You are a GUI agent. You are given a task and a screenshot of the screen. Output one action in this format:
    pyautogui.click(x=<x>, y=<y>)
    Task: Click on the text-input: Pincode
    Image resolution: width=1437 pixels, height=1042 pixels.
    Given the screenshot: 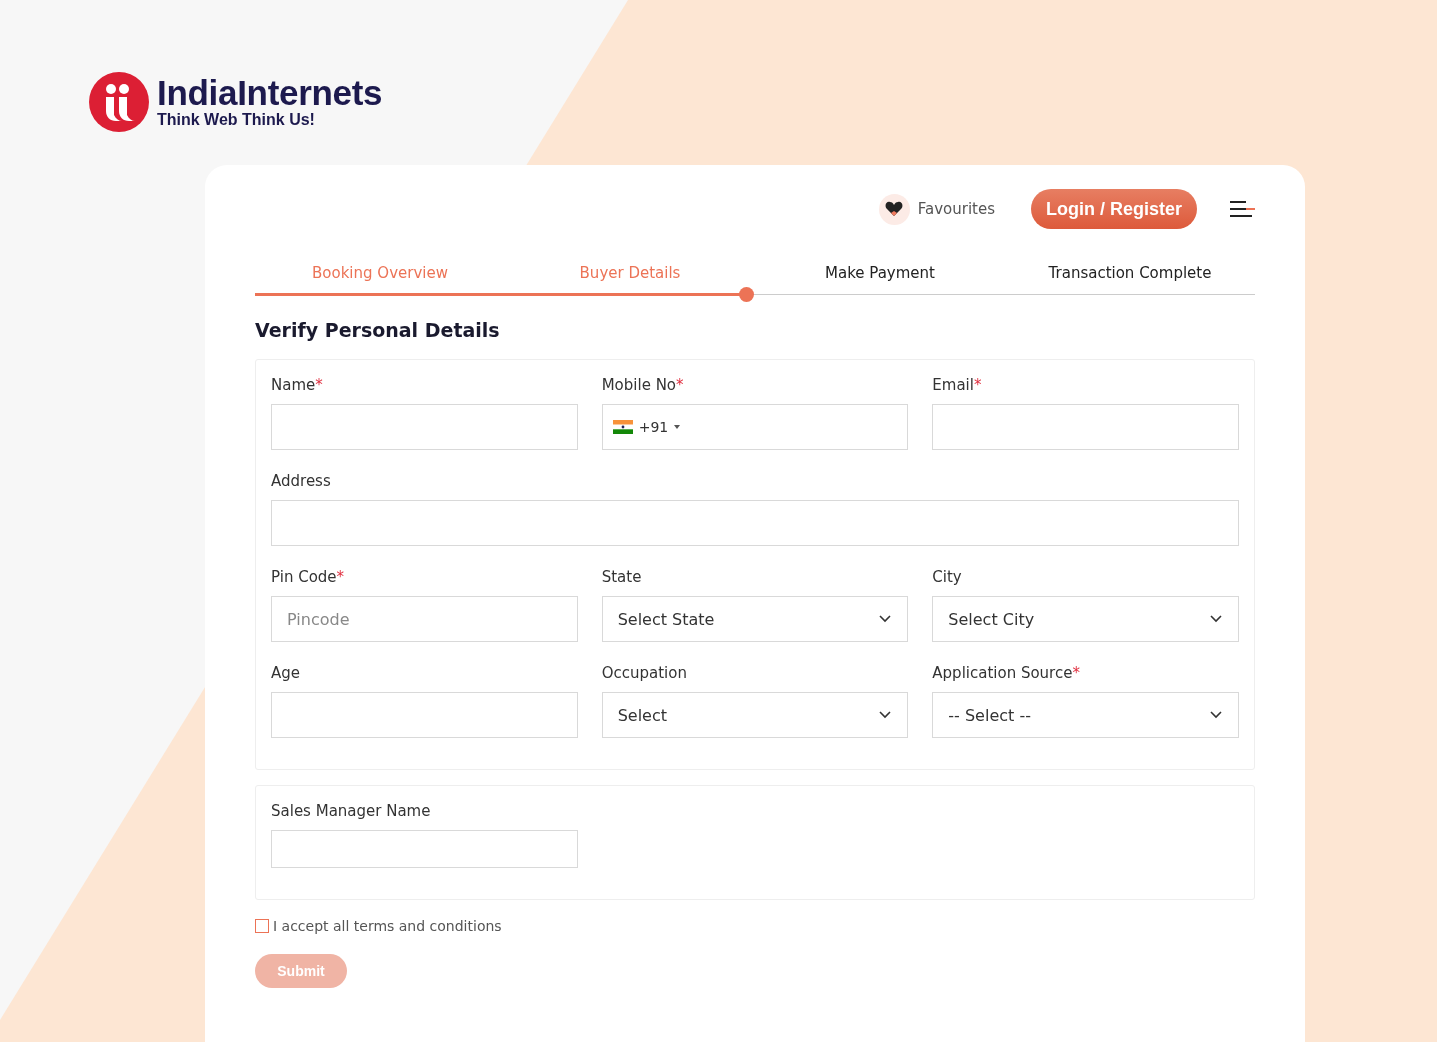 What is the action you would take?
    pyautogui.click(x=424, y=619)
    